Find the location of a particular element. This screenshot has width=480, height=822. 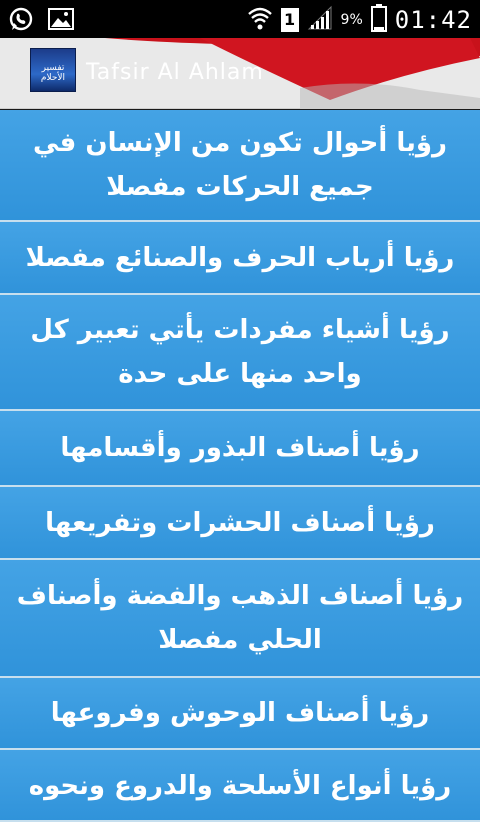

app-logo-icon: تفسير الأحلام is located at coordinates (53, 70).